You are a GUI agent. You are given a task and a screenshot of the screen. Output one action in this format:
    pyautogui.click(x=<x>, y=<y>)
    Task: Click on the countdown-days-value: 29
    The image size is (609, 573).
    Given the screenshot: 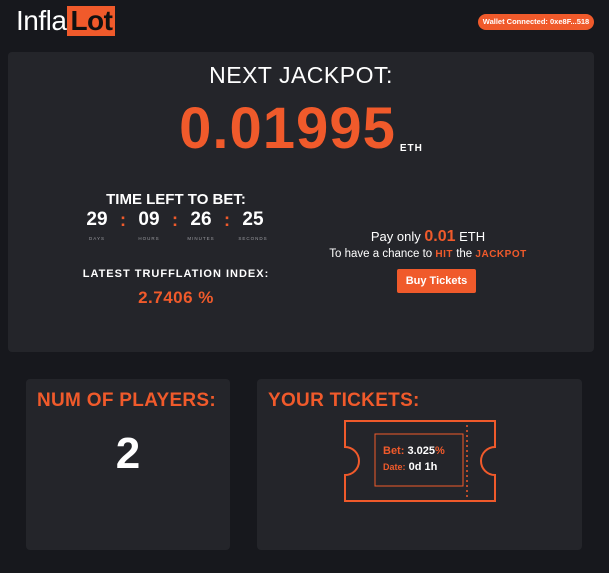 What is the action you would take?
    pyautogui.click(x=97, y=219)
    